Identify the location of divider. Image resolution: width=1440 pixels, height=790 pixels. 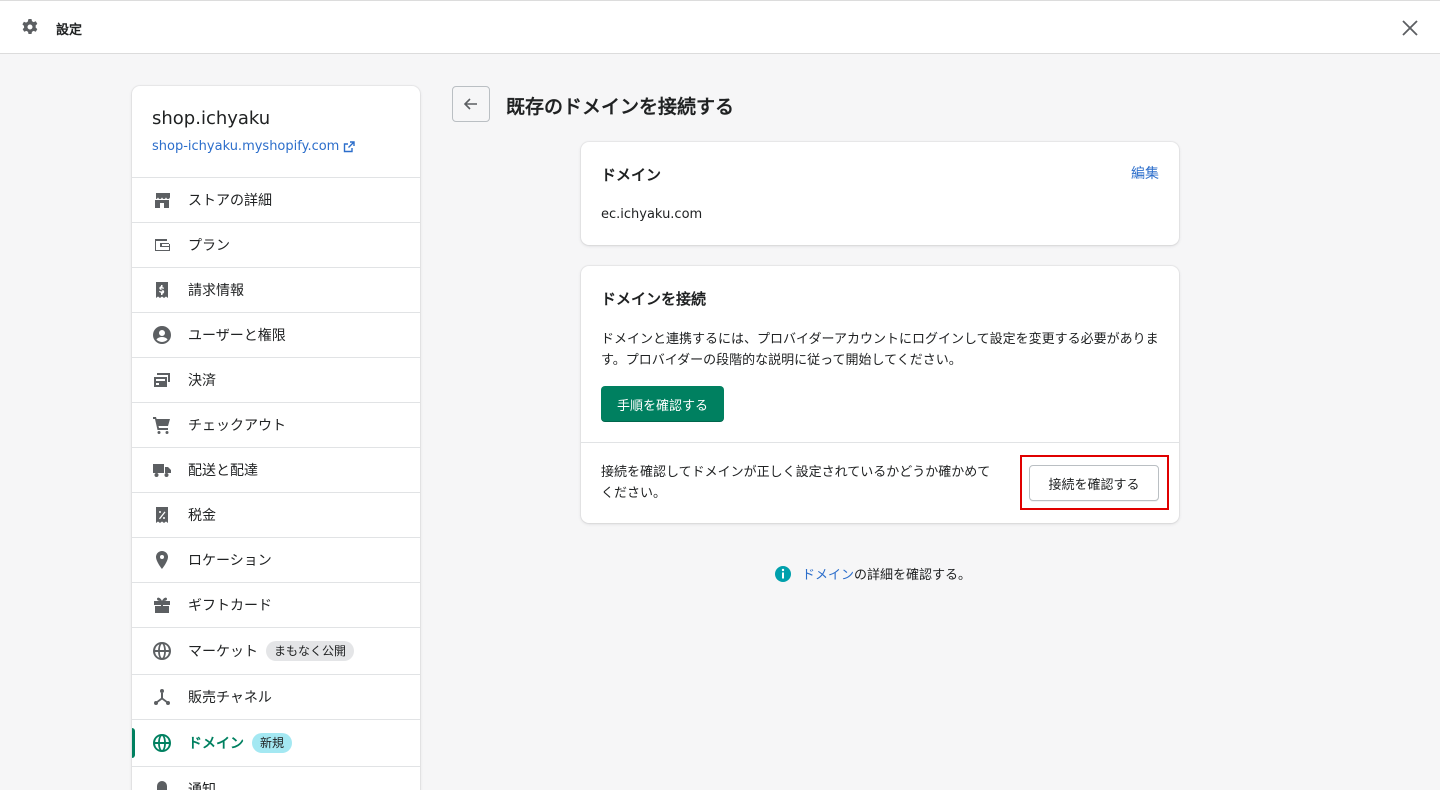
(880, 442).